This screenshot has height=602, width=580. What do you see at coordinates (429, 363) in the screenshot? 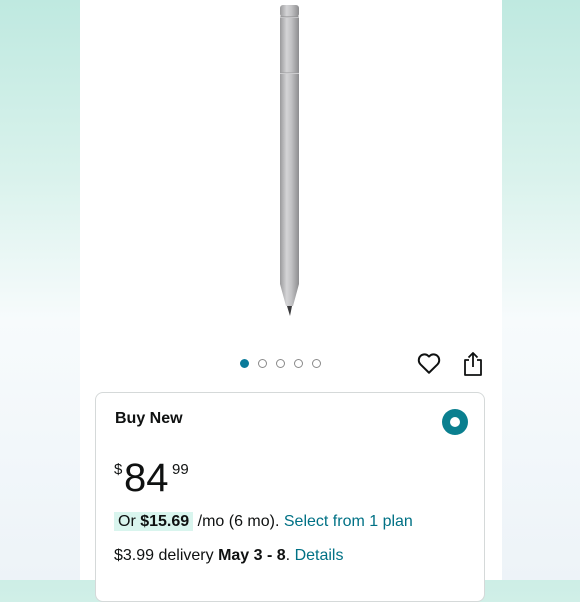
I see `heart-icon` at bounding box center [429, 363].